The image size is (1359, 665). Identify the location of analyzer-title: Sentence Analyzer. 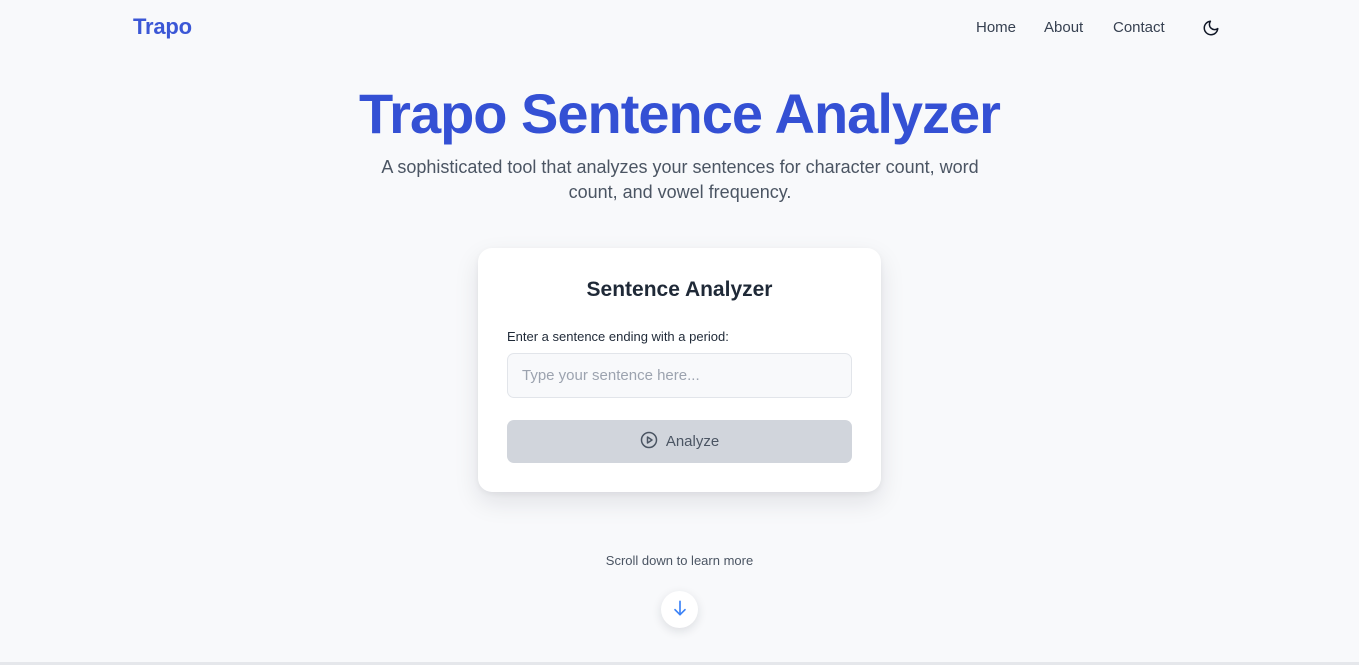
(679, 289).